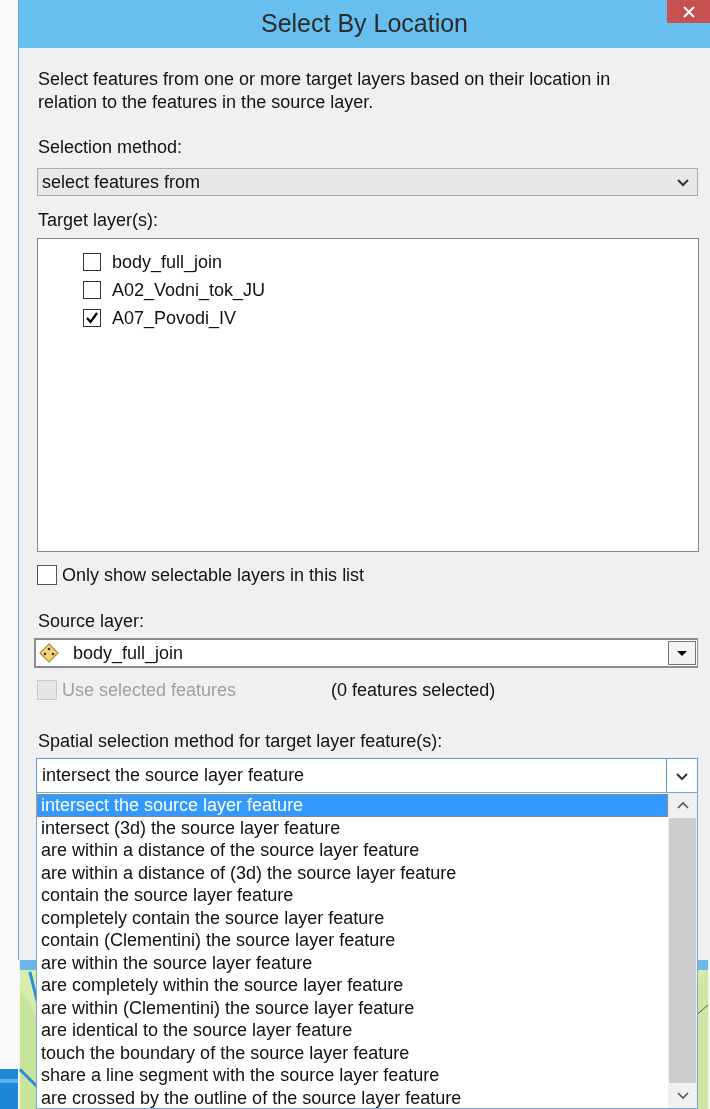 The width and height of the screenshot is (710, 1109). I want to click on scrollbar, so click(682, 950).